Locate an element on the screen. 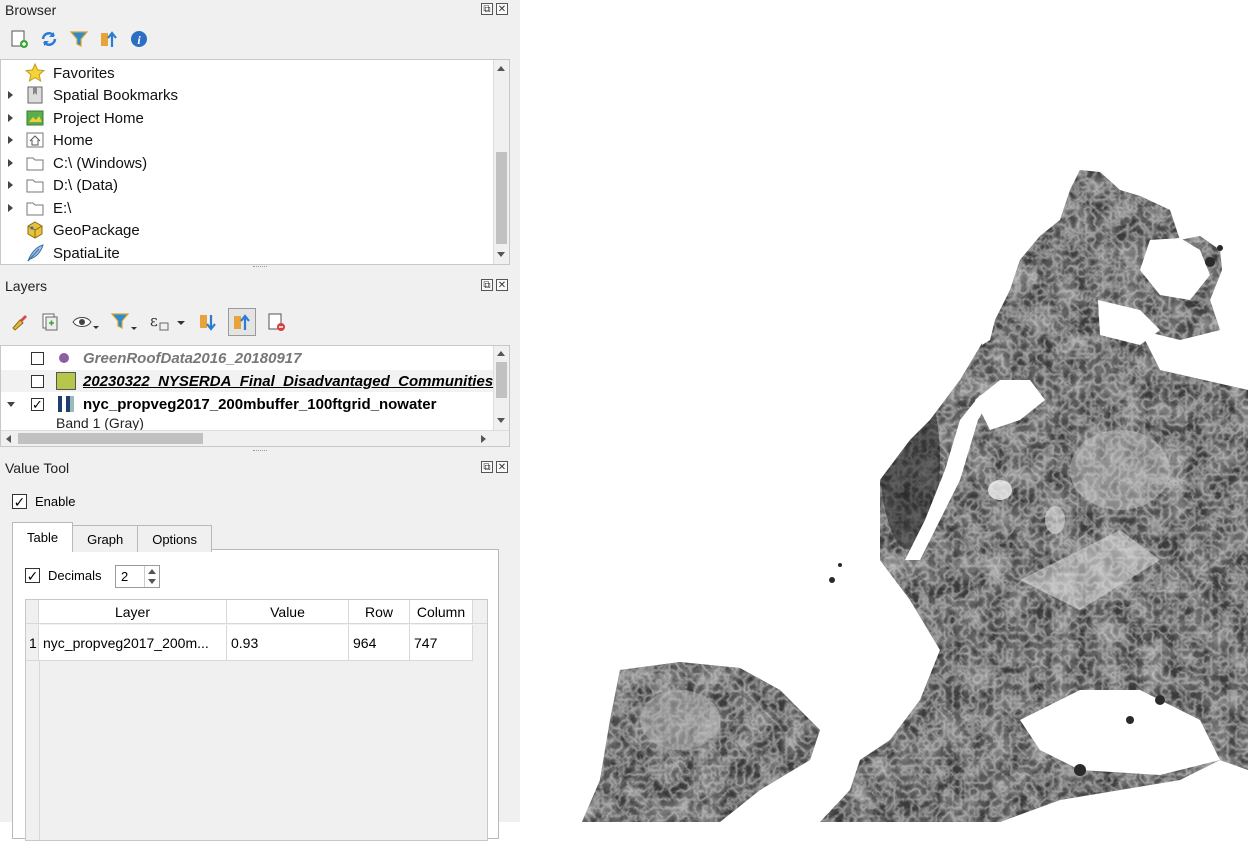  table-cell-column: 747 is located at coordinates (441, 643).